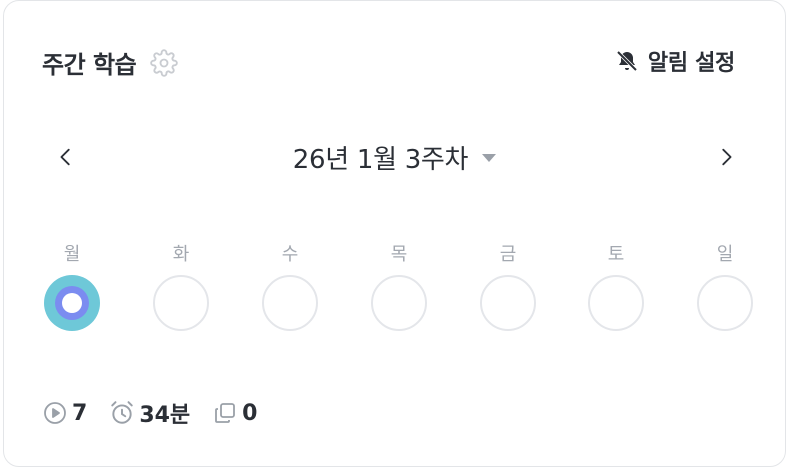  What do you see at coordinates (399, 254) in the screenshot?
I see `day-label: 목` at bounding box center [399, 254].